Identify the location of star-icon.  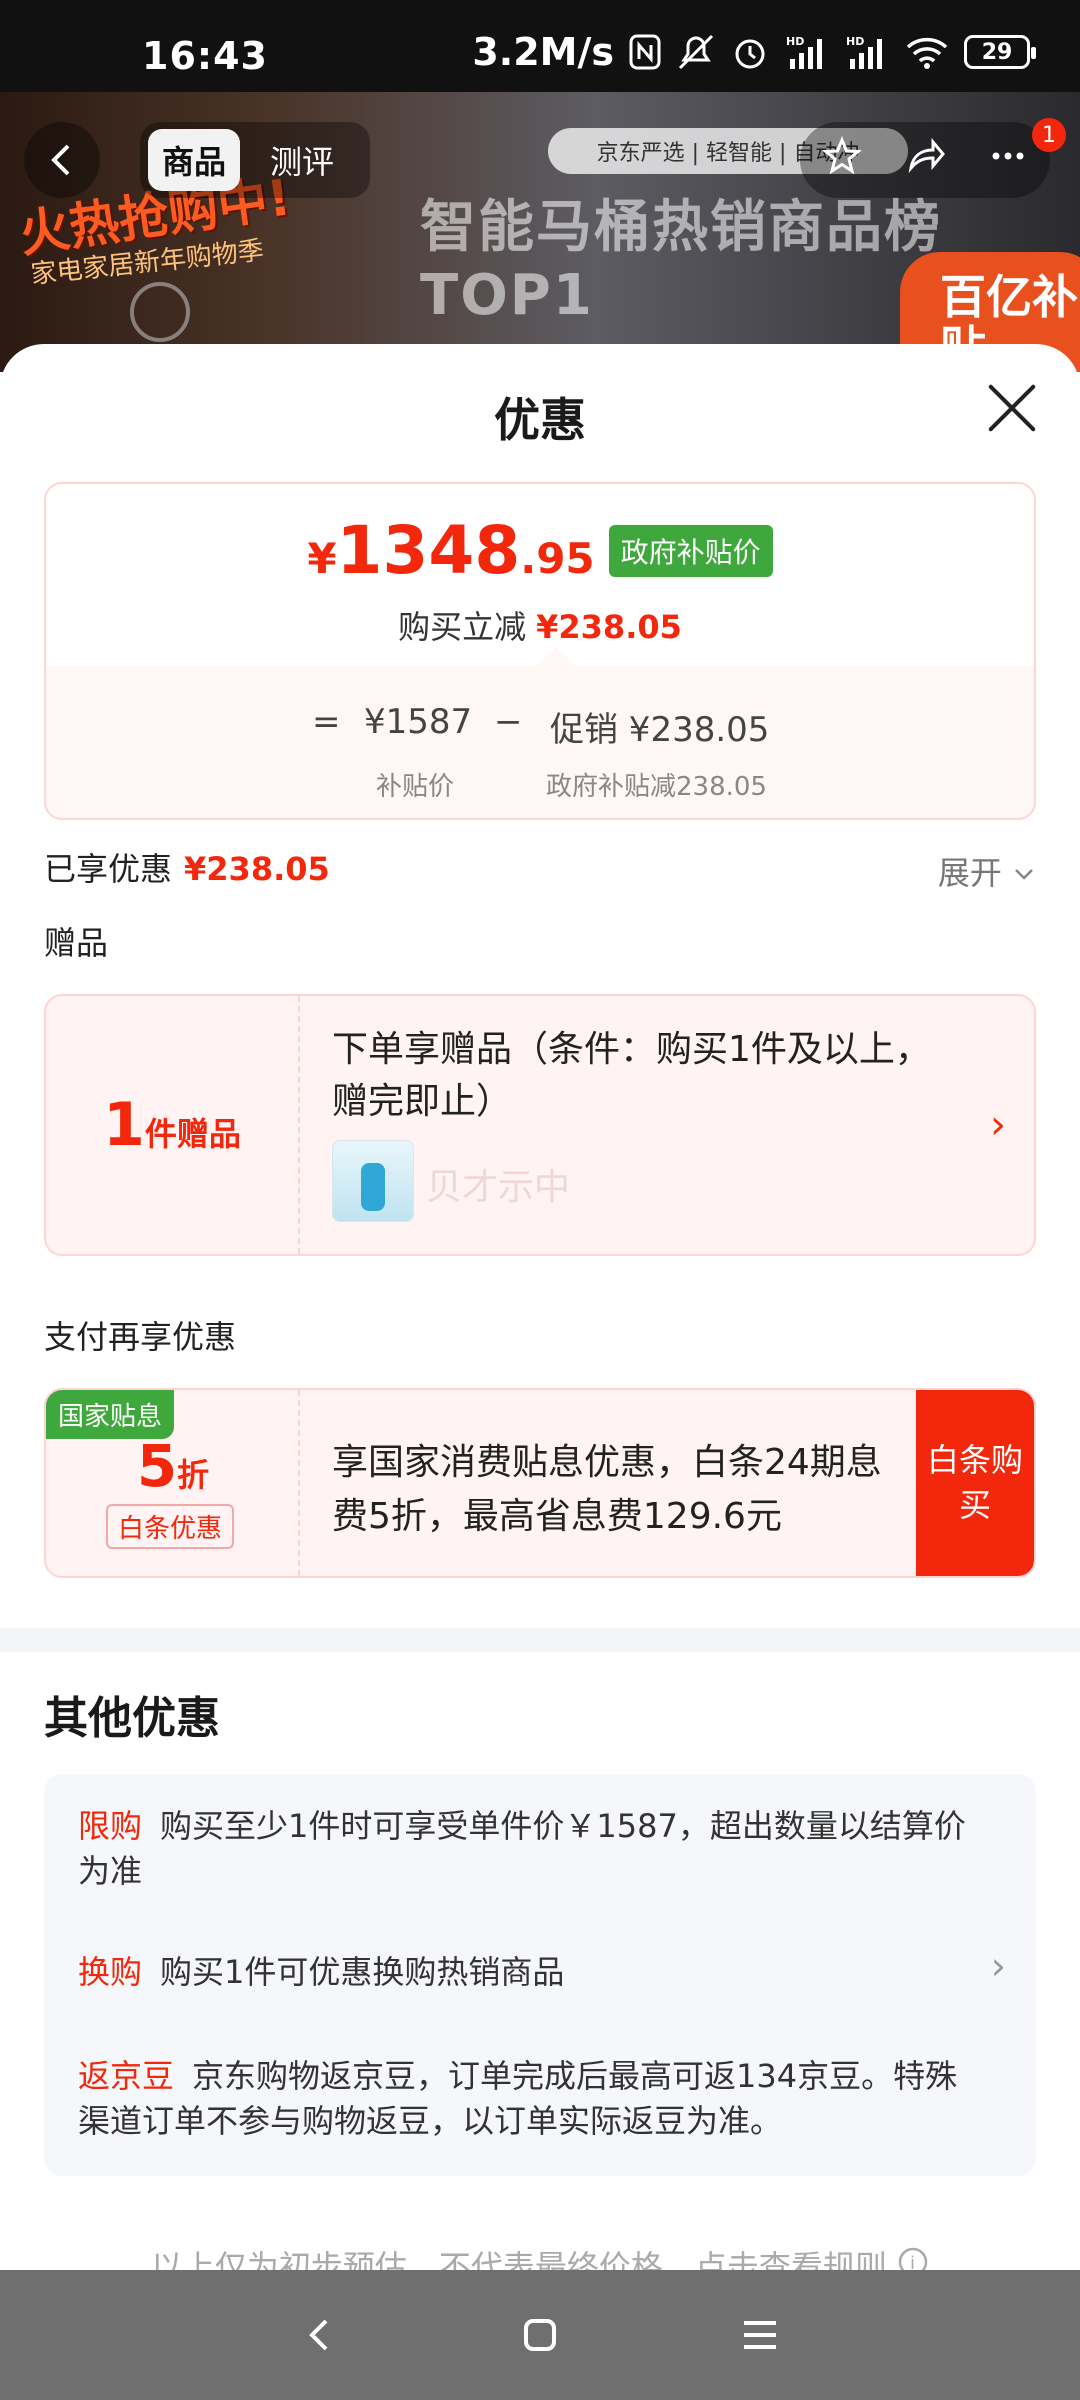
(841, 154).